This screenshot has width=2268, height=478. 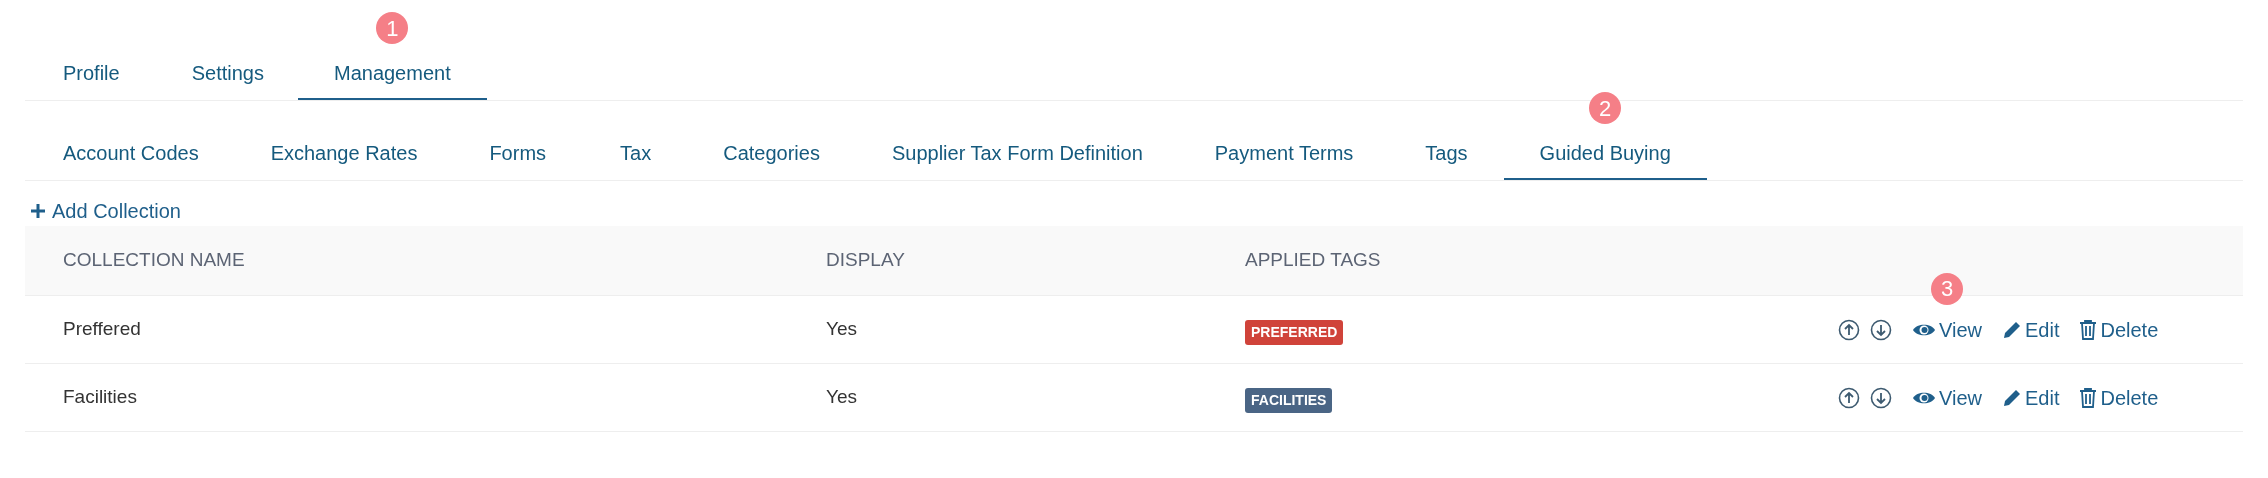 What do you see at coordinates (1289, 400) in the screenshot?
I see `tag-badge: FACILITIES` at bounding box center [1289, 400].